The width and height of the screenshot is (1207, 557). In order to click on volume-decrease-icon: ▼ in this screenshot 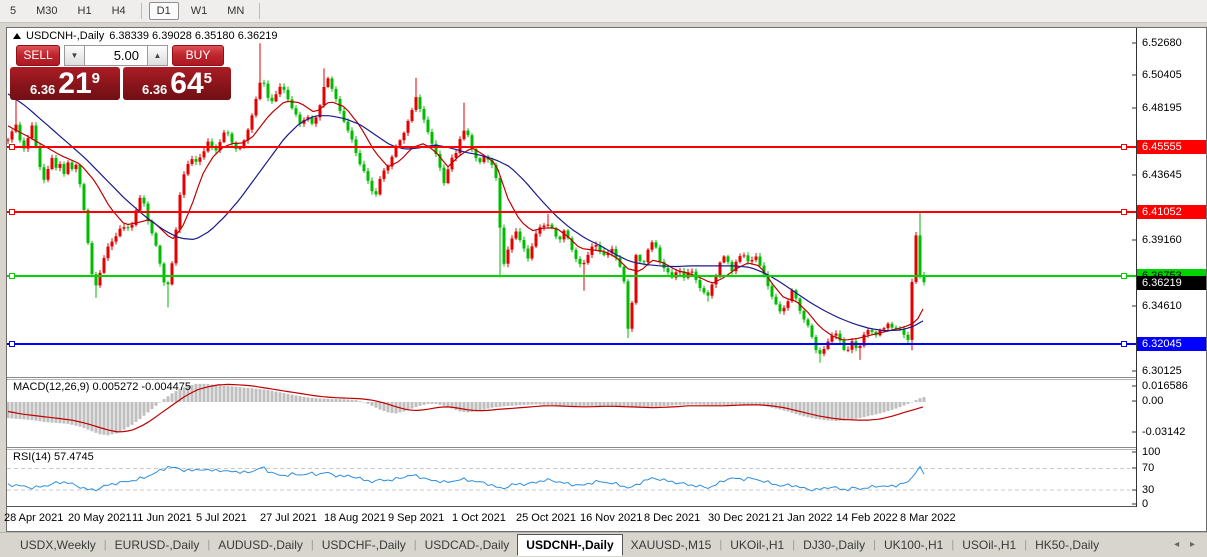, I will do `click(74, 55)`.